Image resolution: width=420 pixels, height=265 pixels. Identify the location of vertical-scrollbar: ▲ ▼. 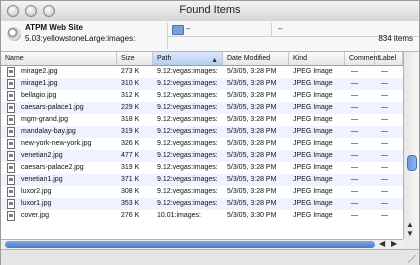
(411, 145).